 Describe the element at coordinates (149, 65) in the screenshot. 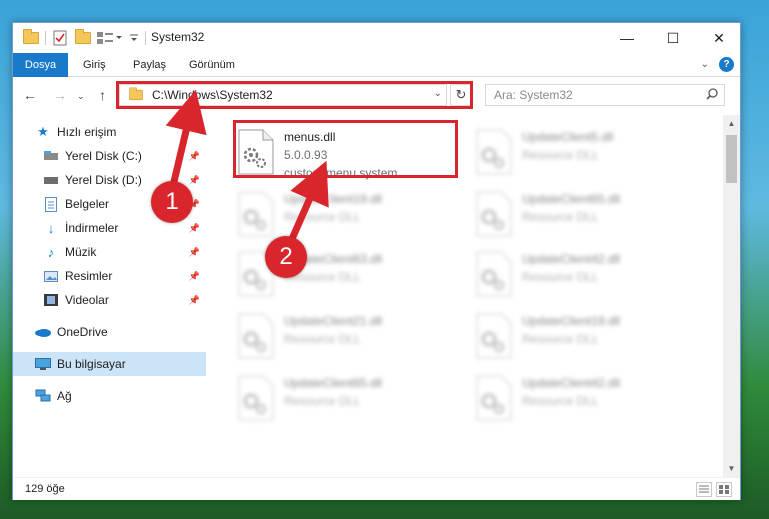

I see `tab-share: Paylaş` at that location.